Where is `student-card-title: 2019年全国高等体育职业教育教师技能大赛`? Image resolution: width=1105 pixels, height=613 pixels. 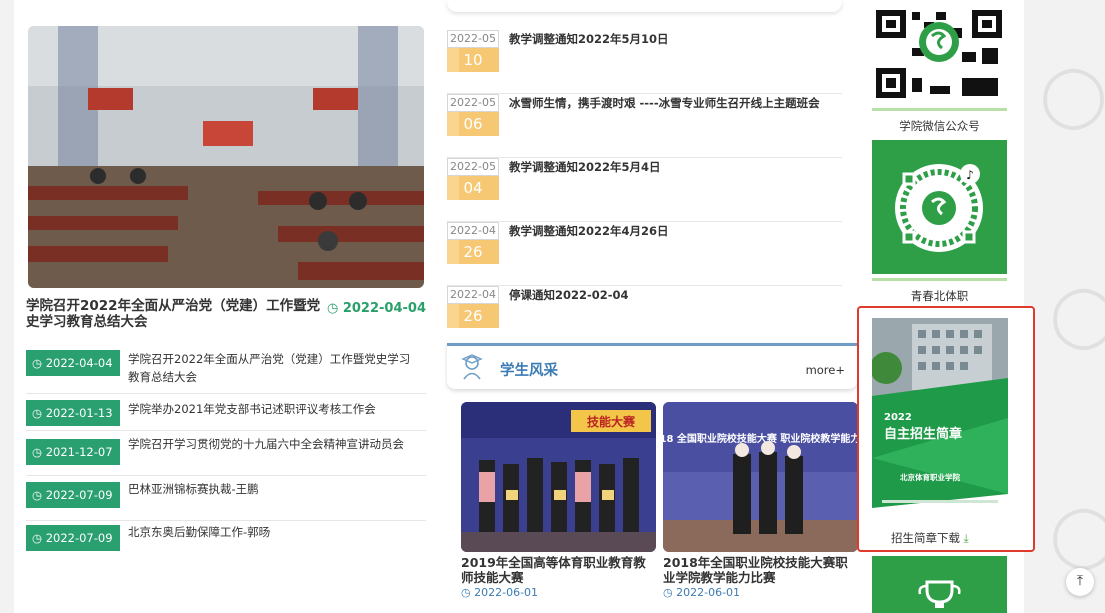
student-card-title: 2019年全国高等体育职业教育教师技能大赛 is located at coordinates (558, 570).